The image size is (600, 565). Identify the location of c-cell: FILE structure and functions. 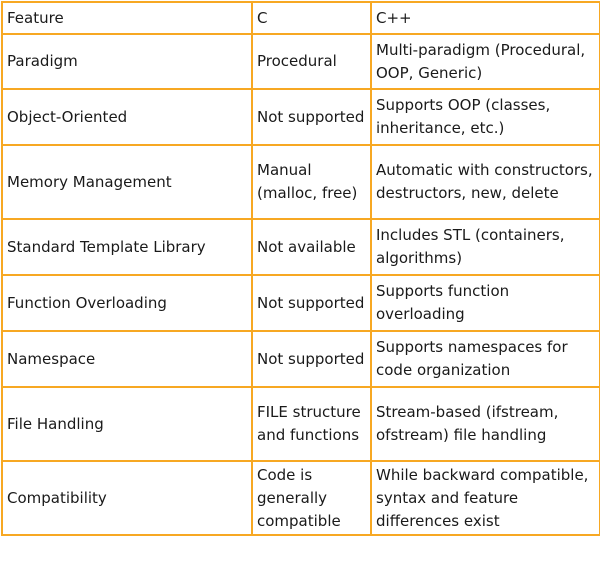
(311, 424).